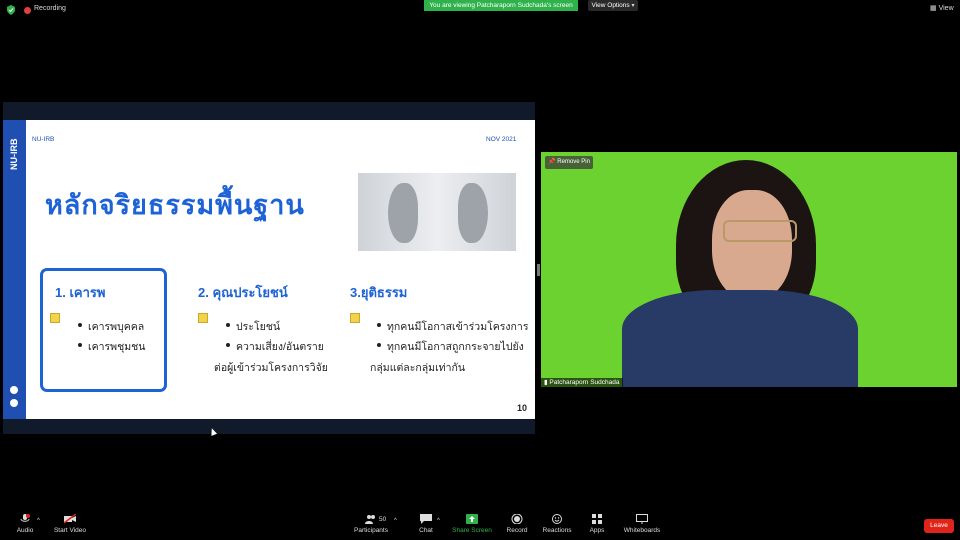 This screenshot has width=960, height=540. Describe the element at coordinates (395, 521) in the screenshot. I see `participants-chevron-icon: ^` at that location.